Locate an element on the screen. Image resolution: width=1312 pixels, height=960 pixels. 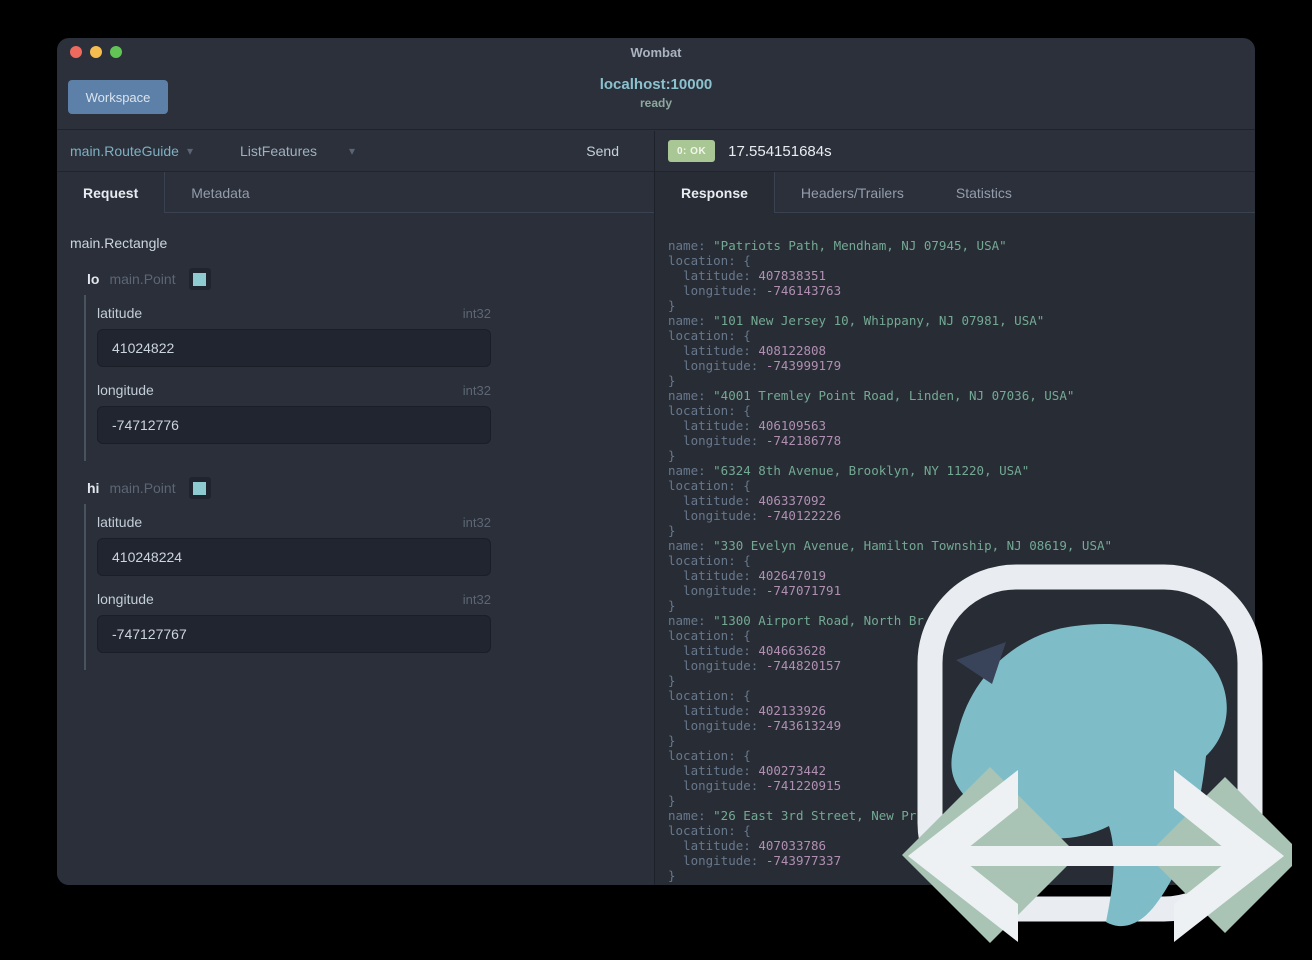
hi-point-checkbox is located at coordinates (199, 488).